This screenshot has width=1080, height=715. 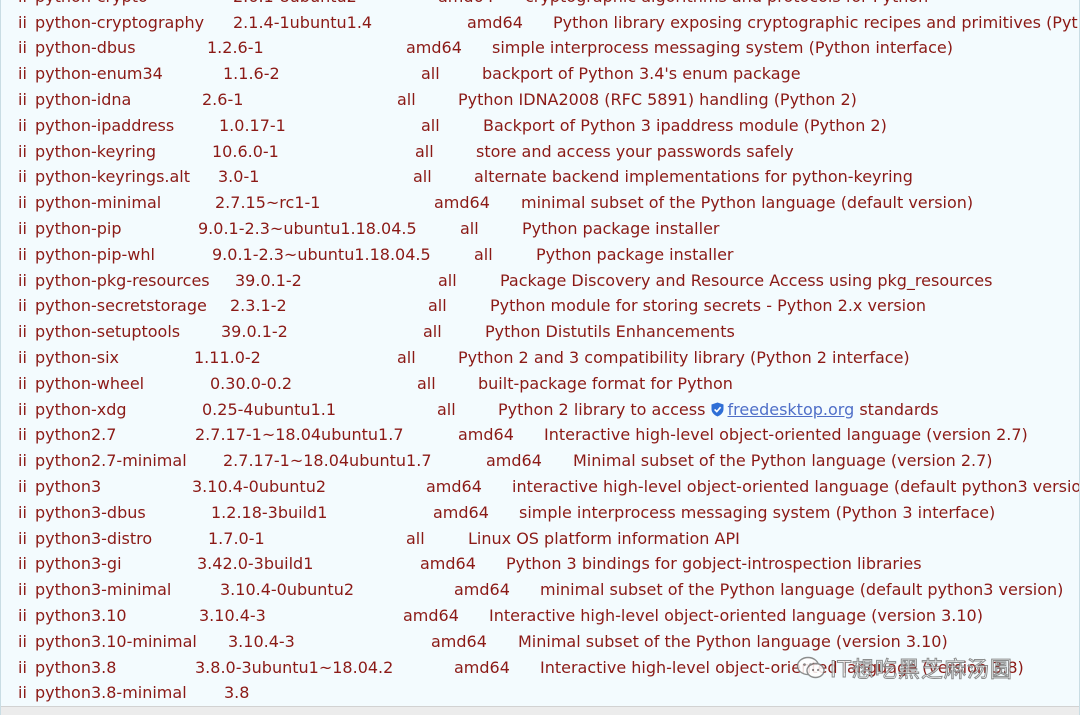 I want to click on package-description: store and access your passwords safely, so click(x=635, y=151).